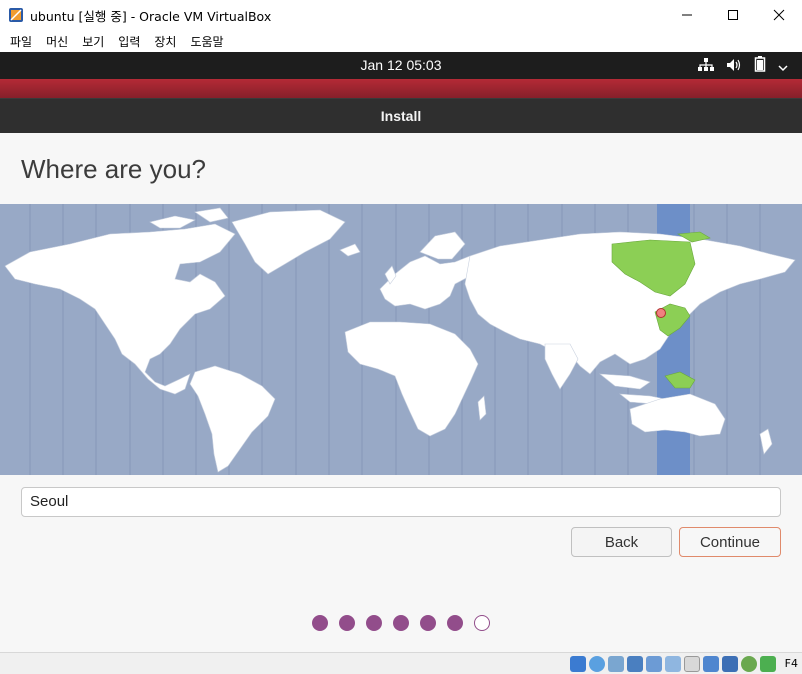 This screenshot has width=802, height=674. I want to click on menu-view: 보기, so click(93, 41).